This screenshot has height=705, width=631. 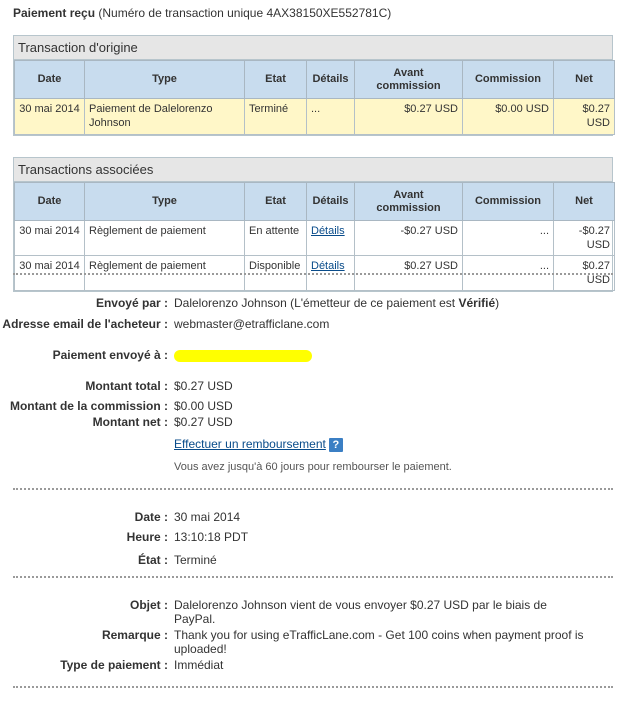 I want to click on redaction-mark, so click(x=243, y=355).